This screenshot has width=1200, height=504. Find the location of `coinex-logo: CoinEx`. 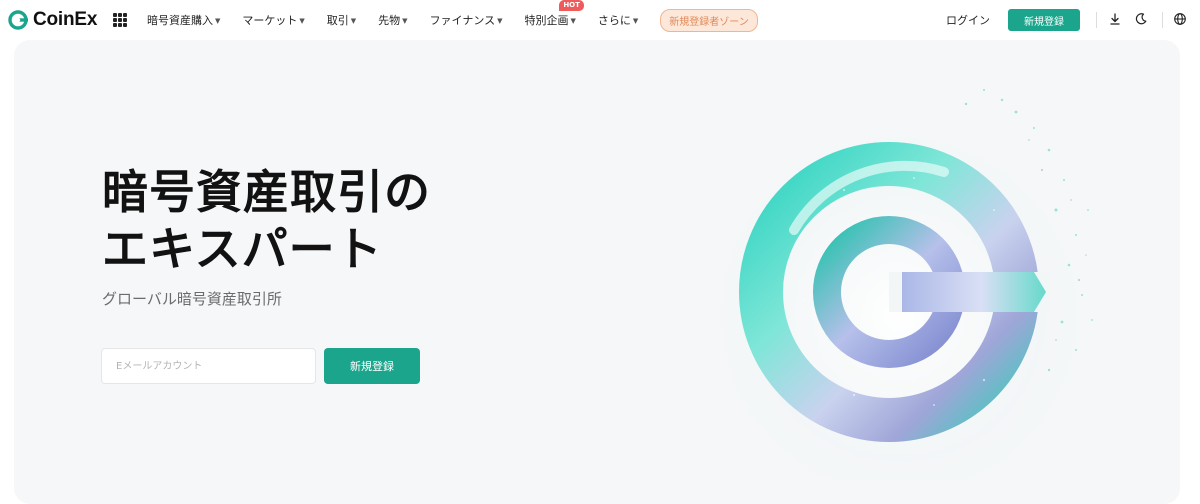

coinex-logo: CoinEx is located at coordinates (52, 20).